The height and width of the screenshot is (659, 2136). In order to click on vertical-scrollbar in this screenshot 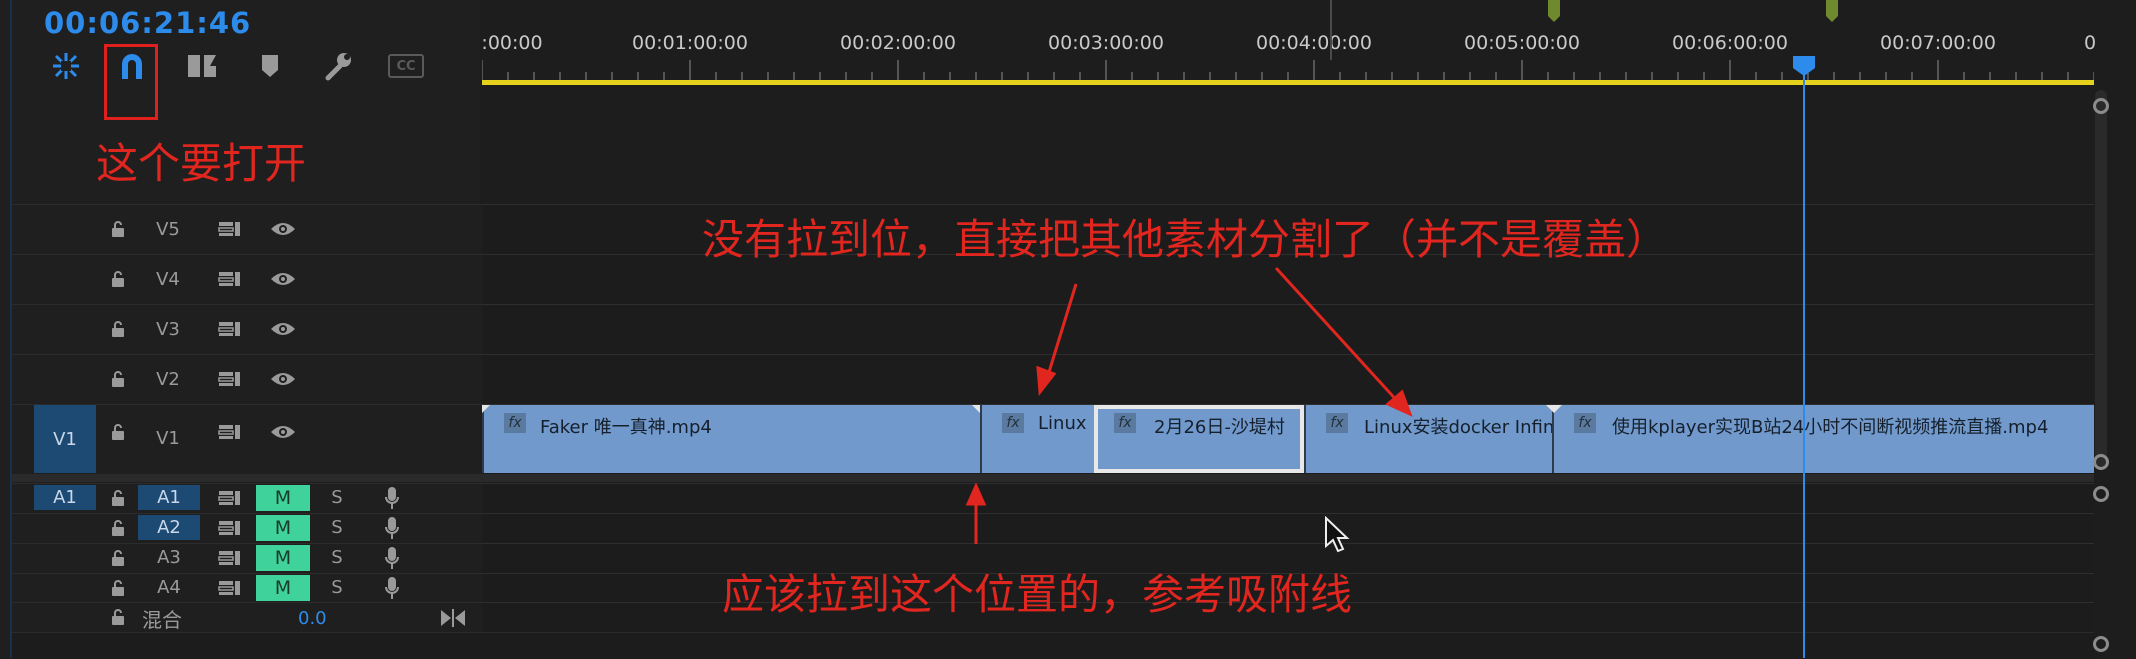, I will do `click(2101, 280)`.